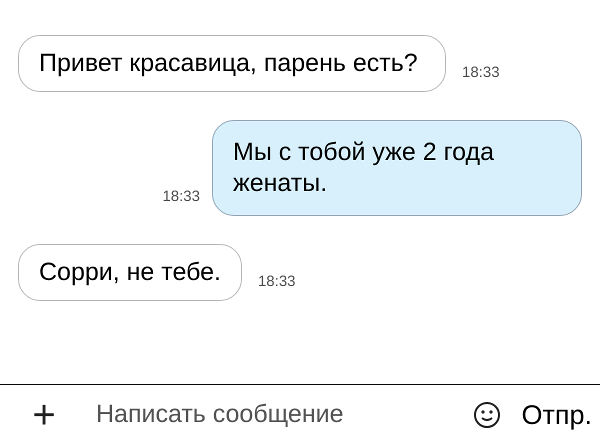  What do you see at coordinates (232, 63) in the screenshot?
I see `incoming-message-bubble: Привет красавица, парень есть?` at bounding box center [232, 63].